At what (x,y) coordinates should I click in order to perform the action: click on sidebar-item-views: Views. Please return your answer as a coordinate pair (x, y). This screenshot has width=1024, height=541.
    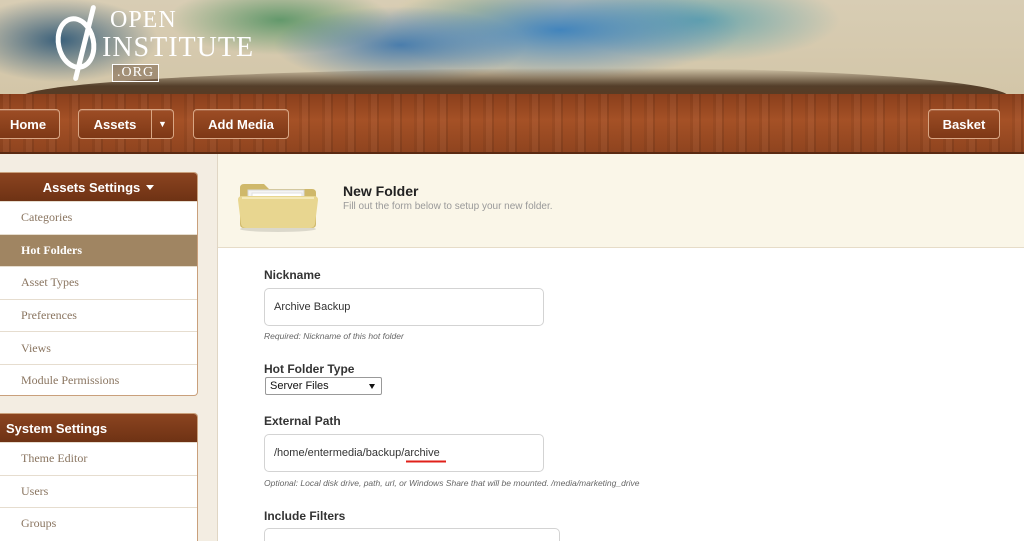
    Looking at the image, I should click on (98, 347).